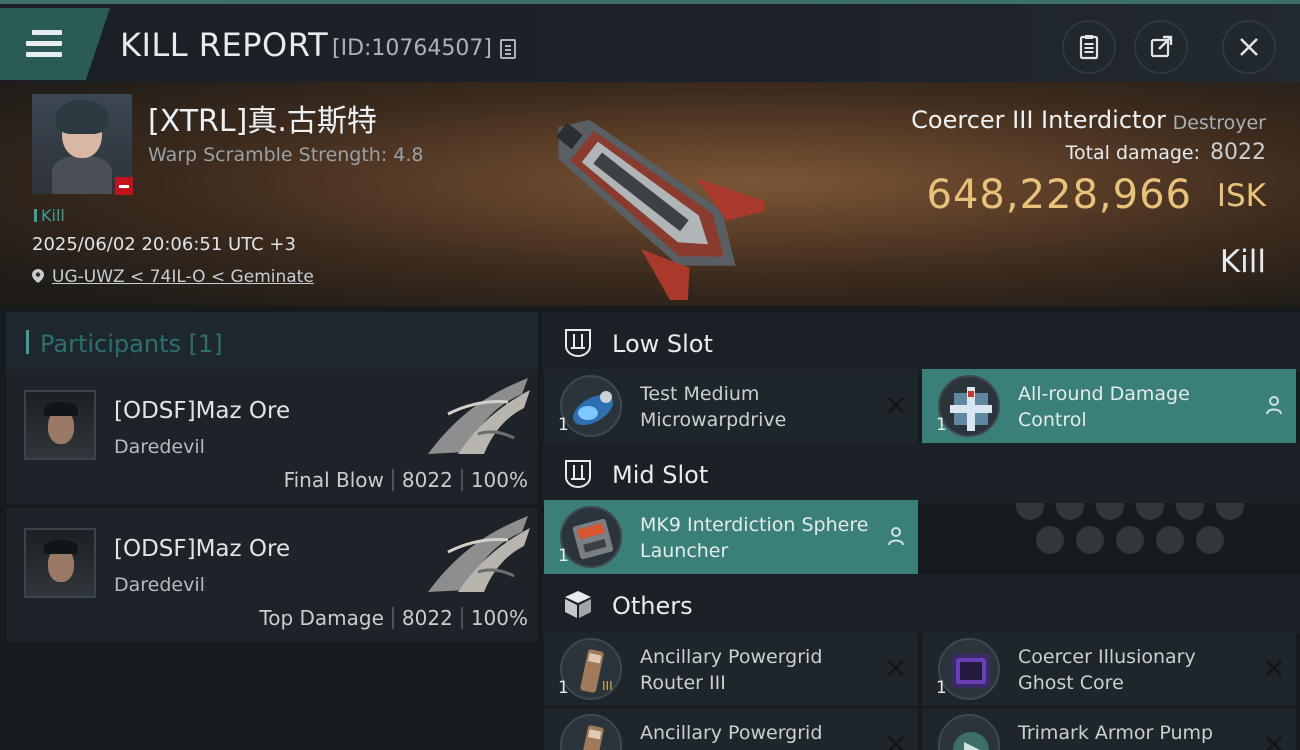 This screenshot has width=1300, height=750. Describe the element at coordinates (754, 538) in the screenshot. I see `module-name: MK9 Interdiction Sphere Launcher` at that location.